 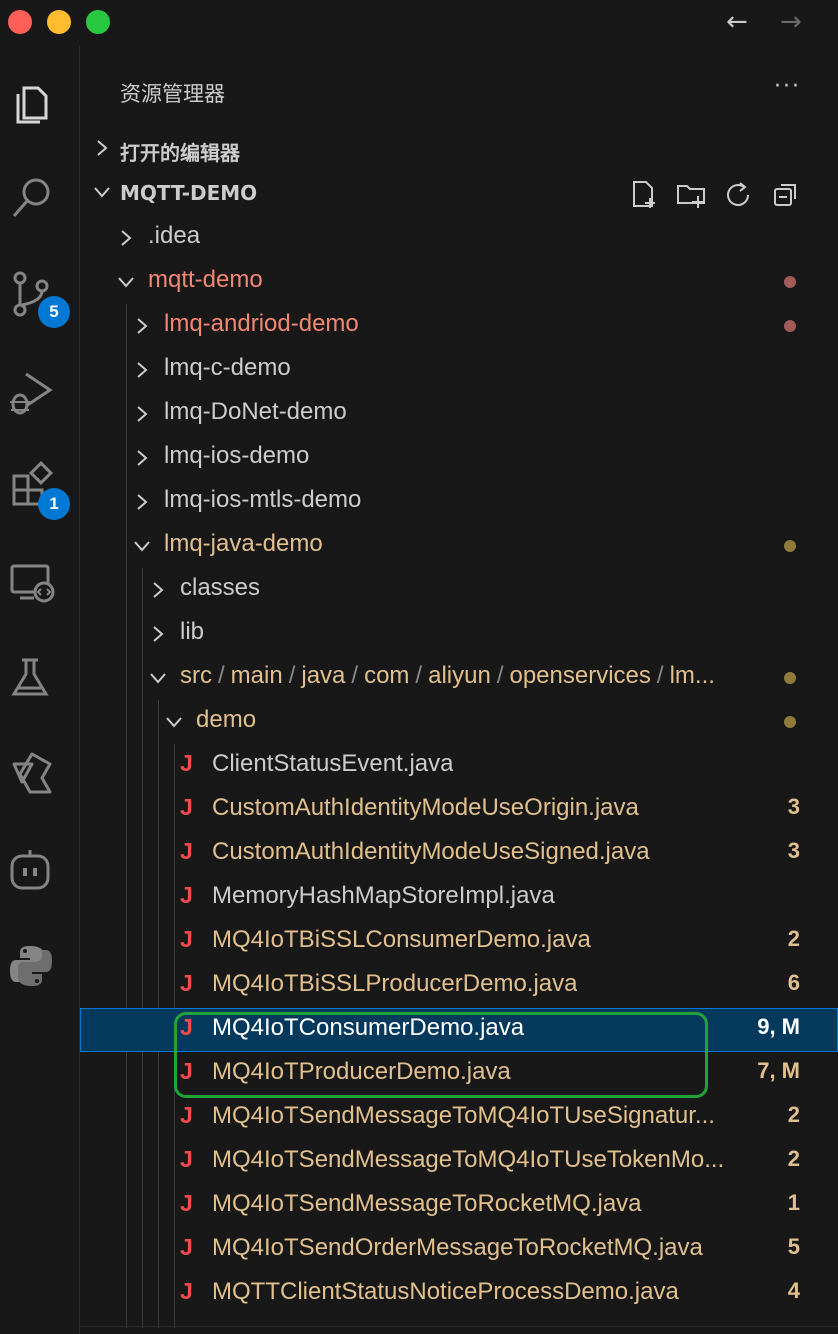 I want to click on tree-folder-lmq-donet-demo: lmq-DoNet-demo, so click(x=459, y=414).